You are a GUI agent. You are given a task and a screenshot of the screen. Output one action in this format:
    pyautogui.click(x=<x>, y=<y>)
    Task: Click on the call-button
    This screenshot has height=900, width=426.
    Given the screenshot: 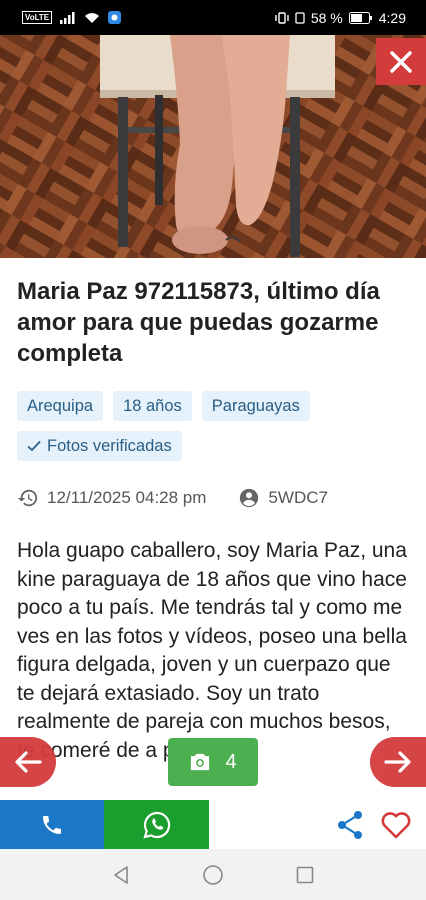 What is the action you would take?
    pyautogui.click(x=52, y=824)
    